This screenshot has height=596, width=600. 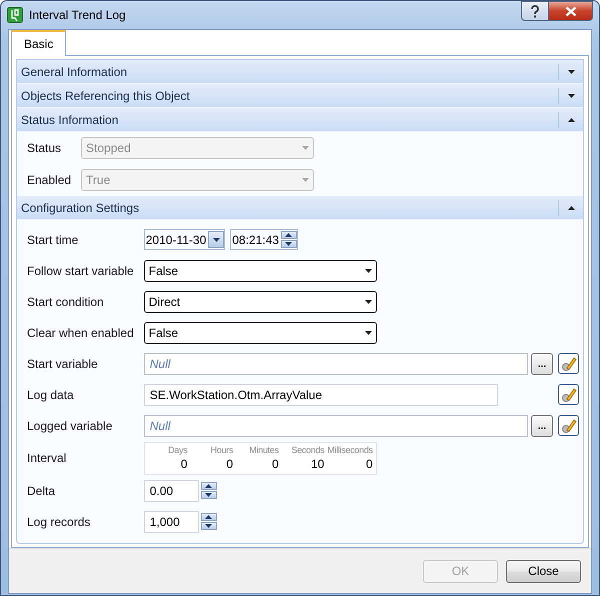 What do you see at coordinates (47, 458) in the screenshot?
I see `field-label: Interval` at bounding box center [47, 458].